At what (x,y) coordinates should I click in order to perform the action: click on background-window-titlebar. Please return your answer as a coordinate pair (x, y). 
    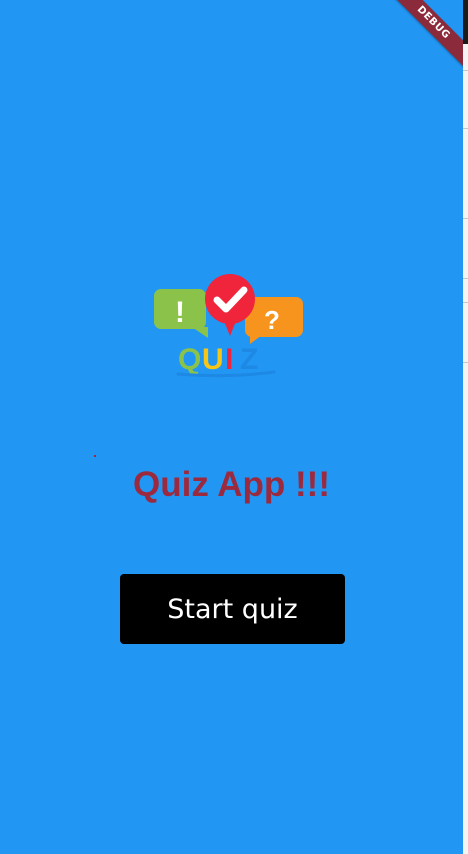
    Looking at the image, I should click on (465, 22).